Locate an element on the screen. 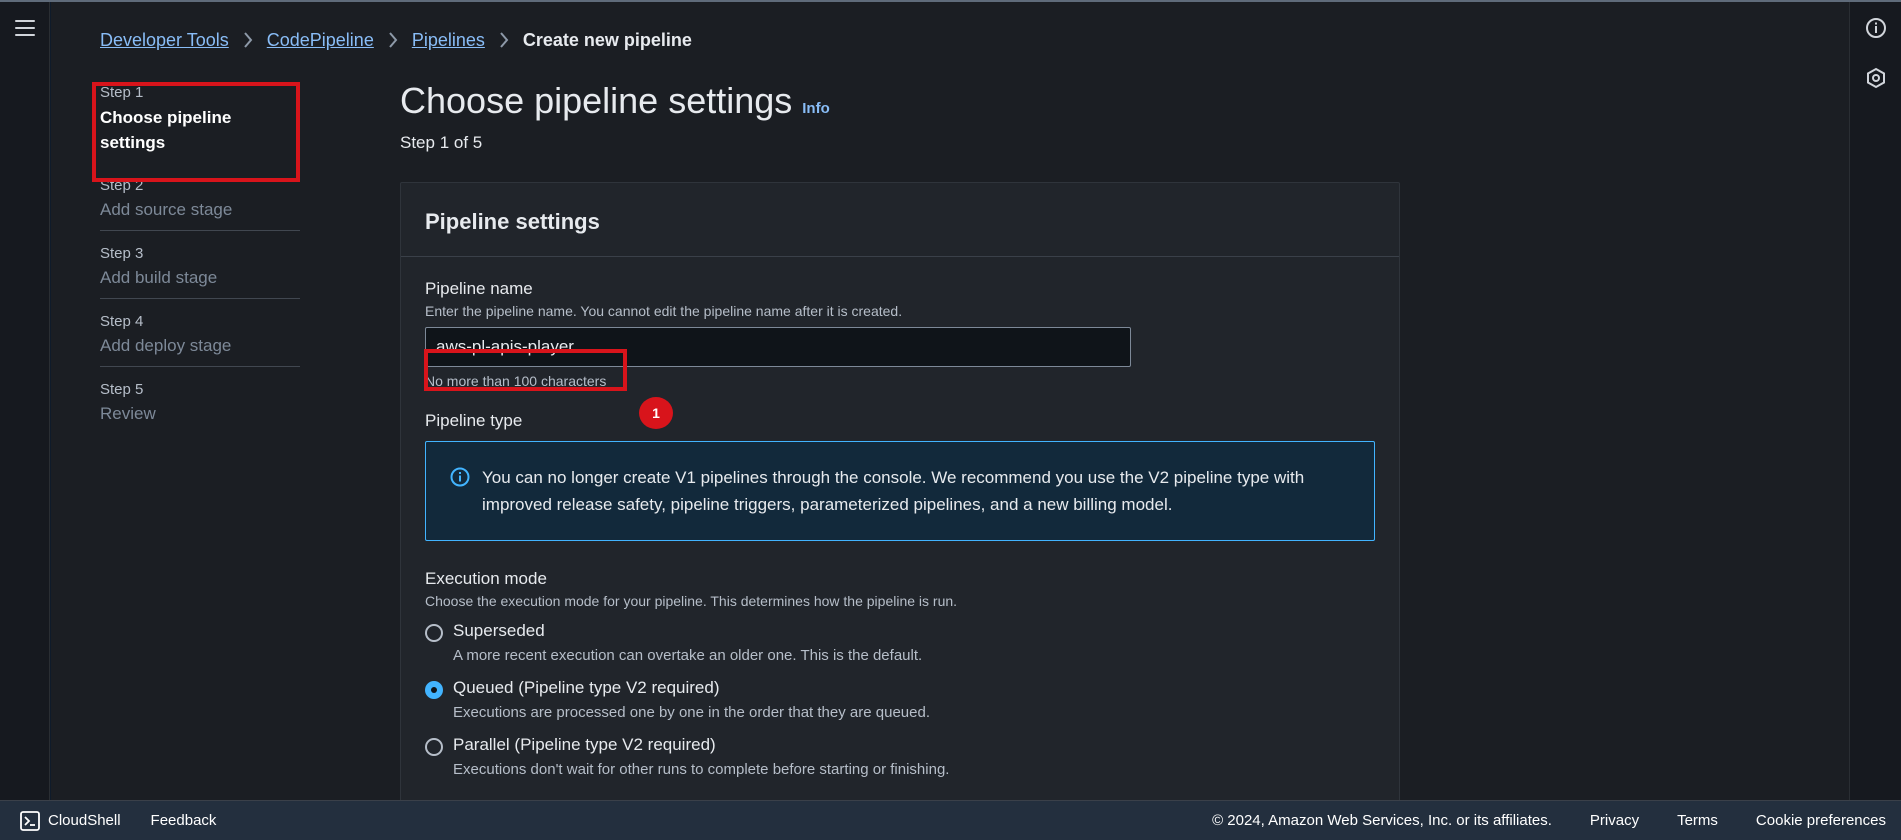 Image resolution: width=1901 pixels, height=840 pixels. terminal-icon is located at coordinates (30, 820).